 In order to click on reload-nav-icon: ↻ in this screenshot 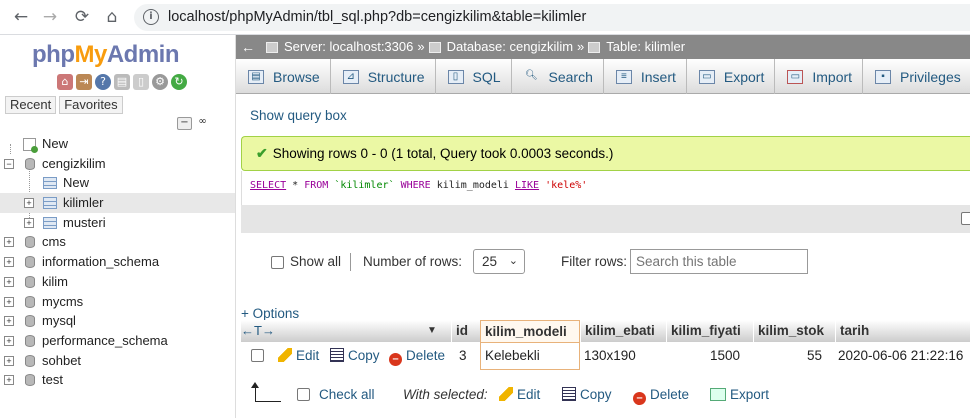, I will do `click(179, 82)`.